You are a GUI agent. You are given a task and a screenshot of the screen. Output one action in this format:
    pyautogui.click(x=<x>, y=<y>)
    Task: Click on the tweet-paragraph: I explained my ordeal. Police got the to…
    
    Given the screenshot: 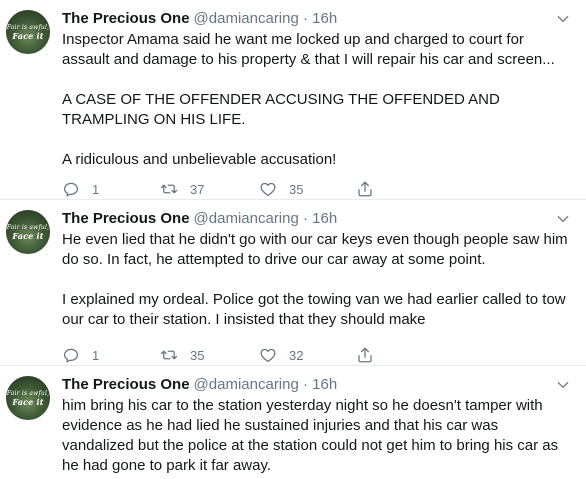 What is the action you would take?
    pyautogui.click(x=314, y=309)
    